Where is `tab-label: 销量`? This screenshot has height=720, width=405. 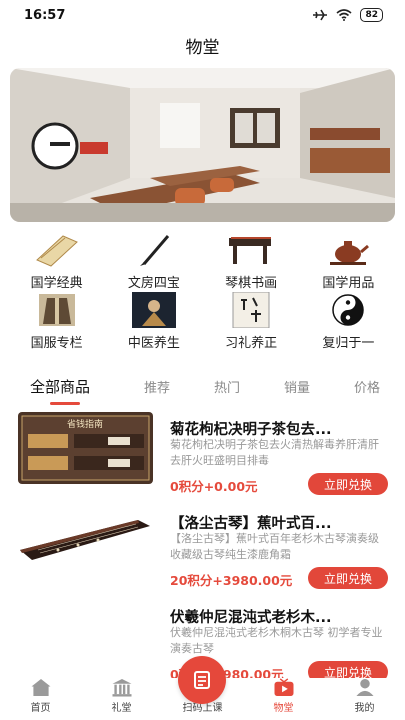 tab-label: 销量 is located at coordinates (297, 388).